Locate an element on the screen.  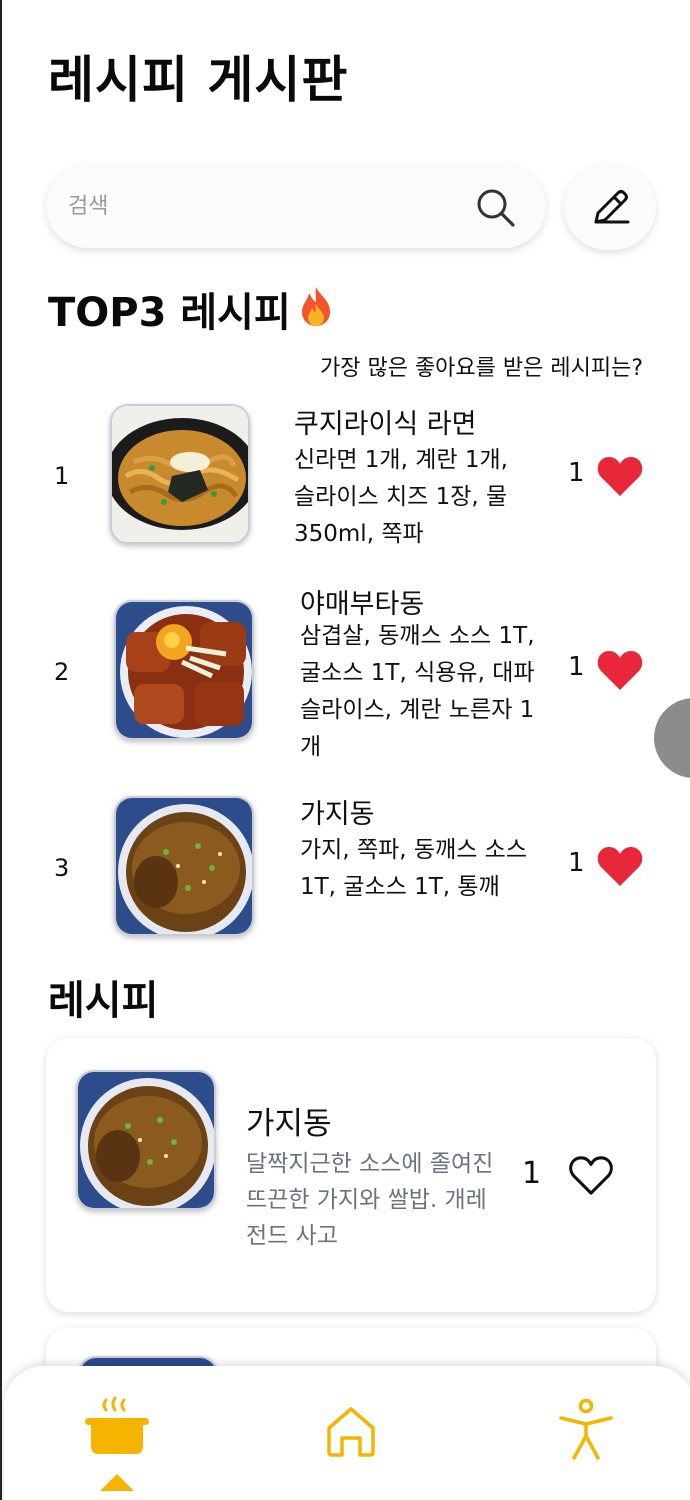
recipe-name: 쿠지라이식 라면 is located at coordinates (385, 424).